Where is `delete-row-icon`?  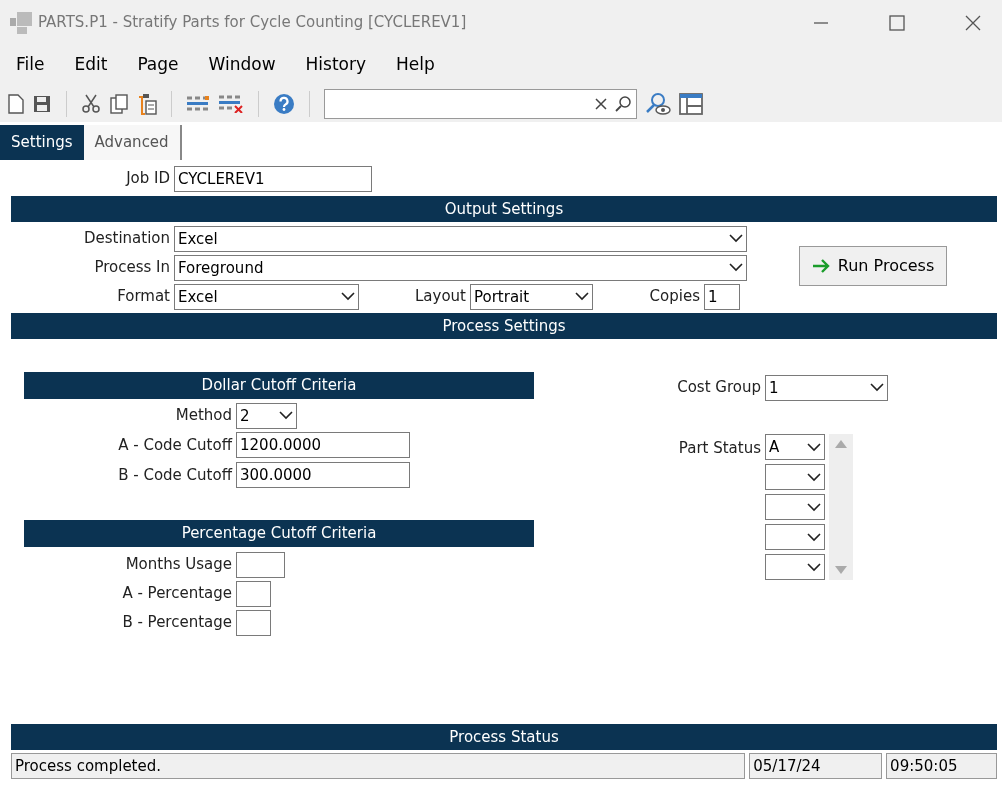
delete-row-icon is located at coordinates (231, 103).